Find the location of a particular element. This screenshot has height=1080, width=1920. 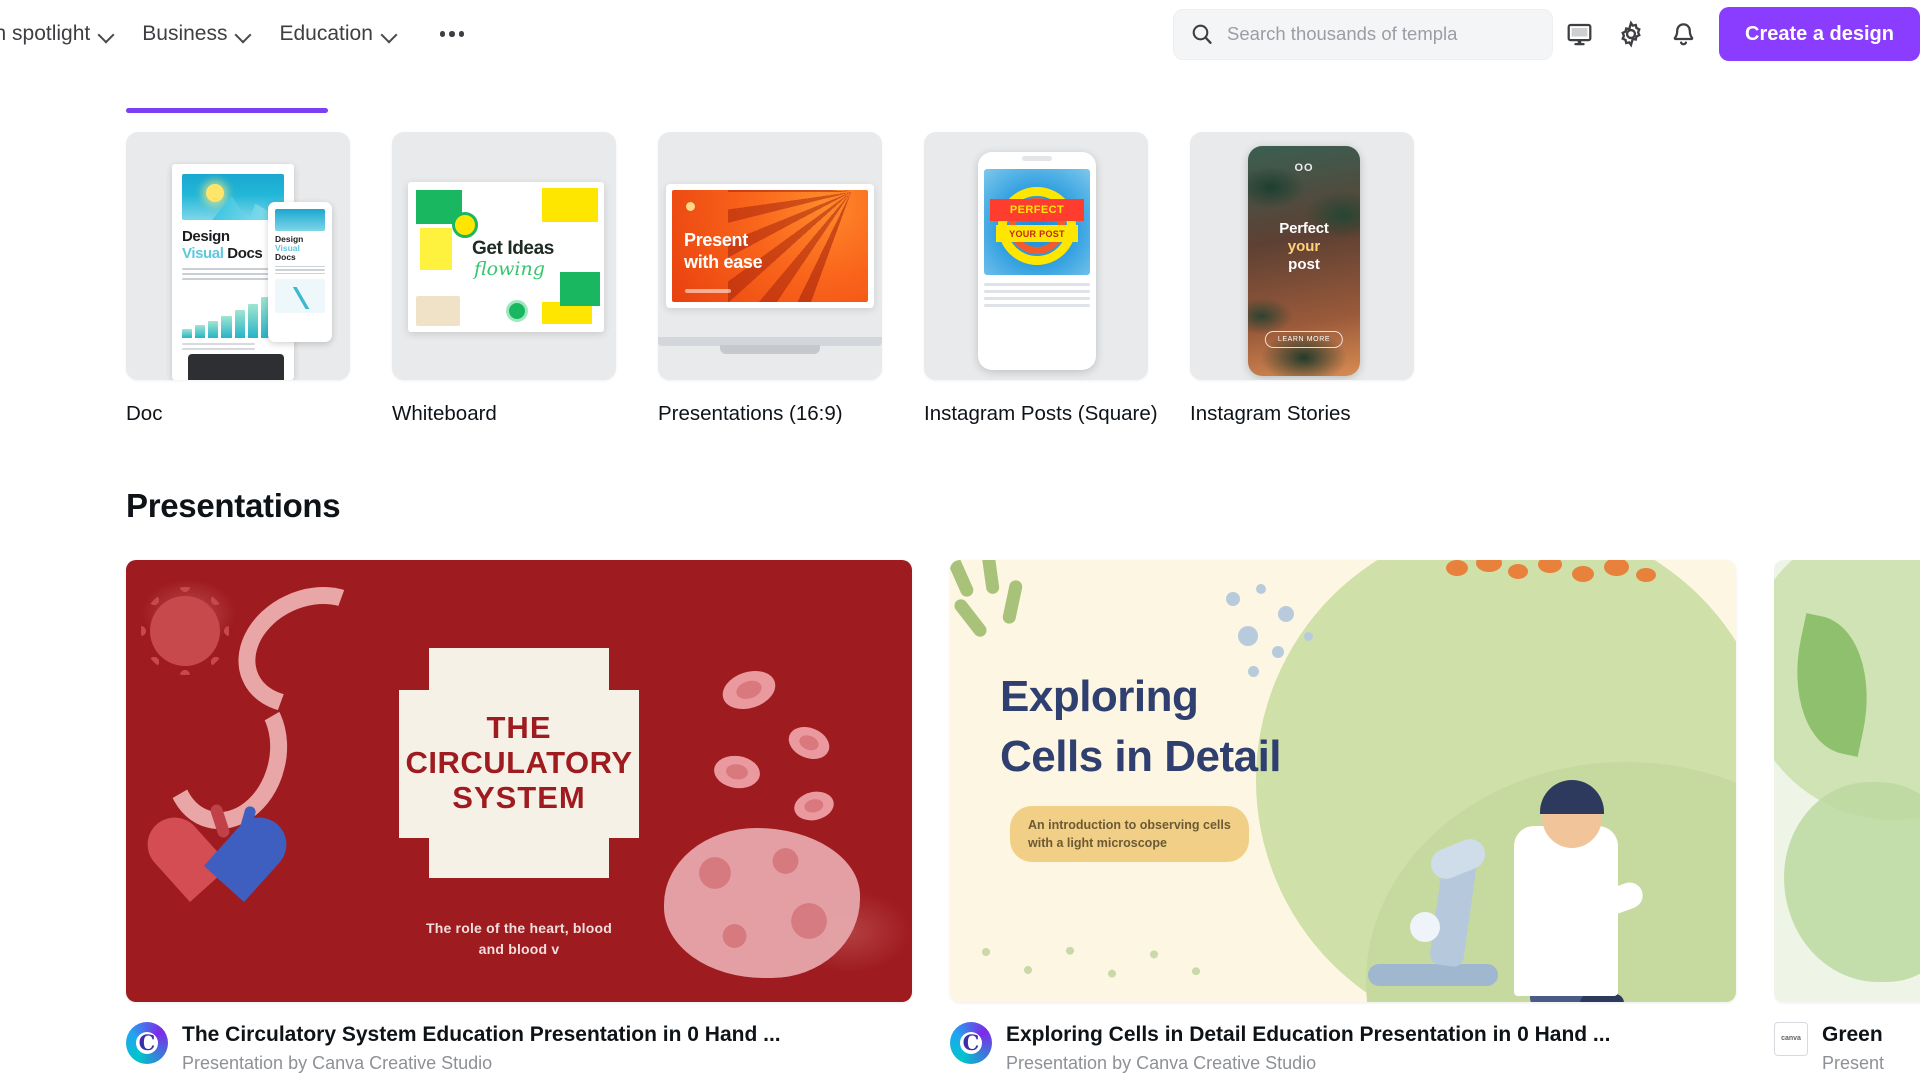

story-artwork: OO Perfect your post LEARN MORE is located at coordinates (1302, 256).